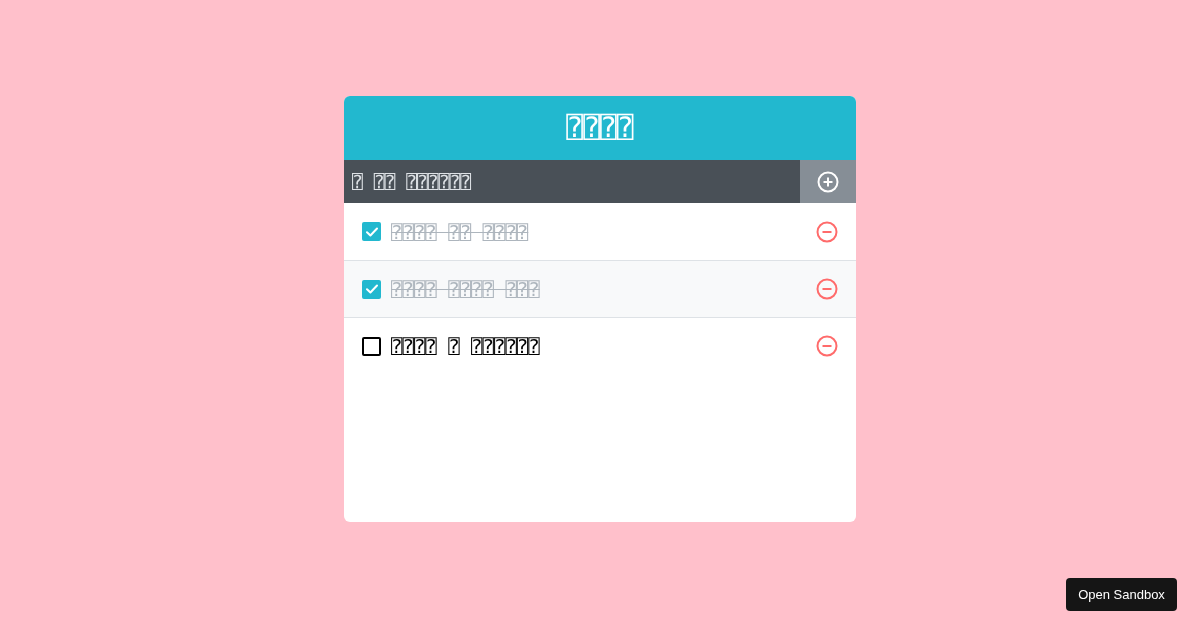  I want to click on app-title: ⍰⍰⍰⍰, so click(600, 128).